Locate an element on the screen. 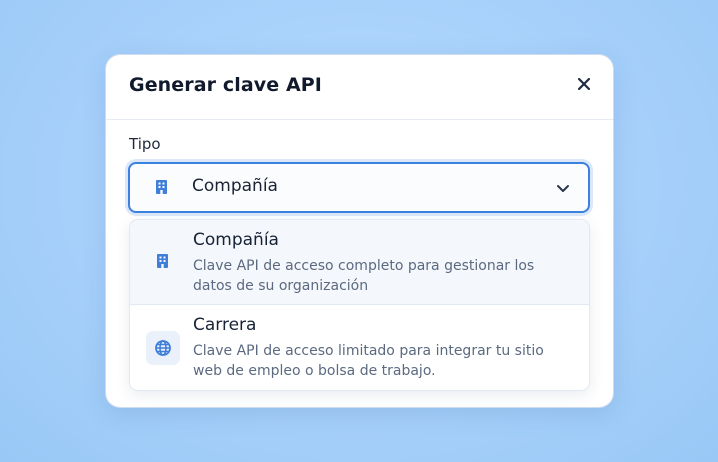 The width and height of the screenshot is (718, 462). globe-icon is located at coordinates (163, 348).